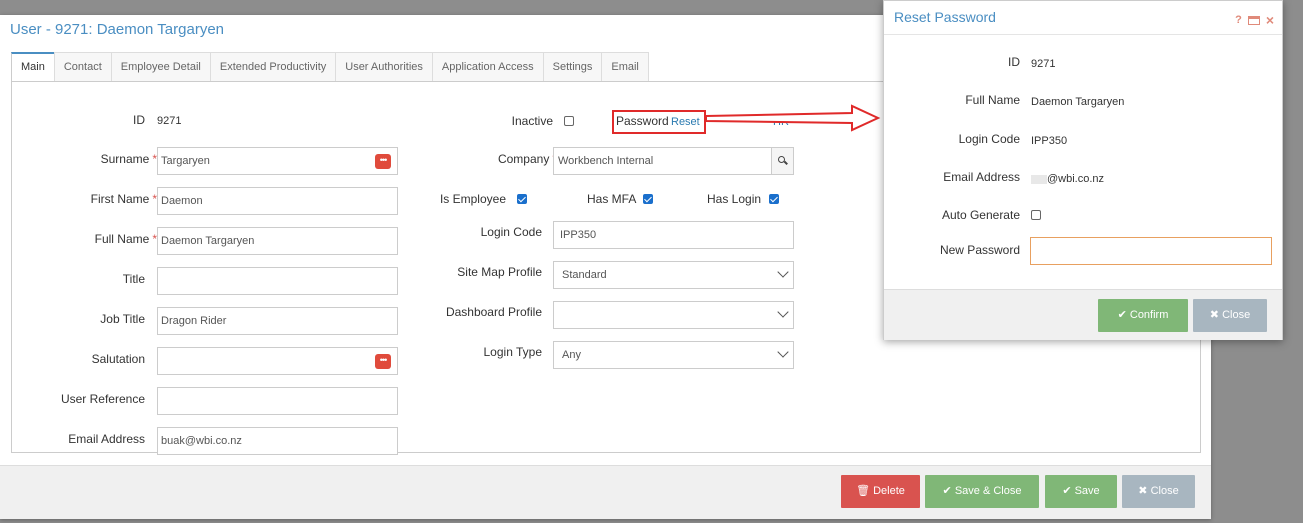 This screenshot has width=1303, height=523. What do you see at coordinates (945, 17) in the screenshot?
I see `dialog-title: Reset Password` at bounding box center [945, 17].